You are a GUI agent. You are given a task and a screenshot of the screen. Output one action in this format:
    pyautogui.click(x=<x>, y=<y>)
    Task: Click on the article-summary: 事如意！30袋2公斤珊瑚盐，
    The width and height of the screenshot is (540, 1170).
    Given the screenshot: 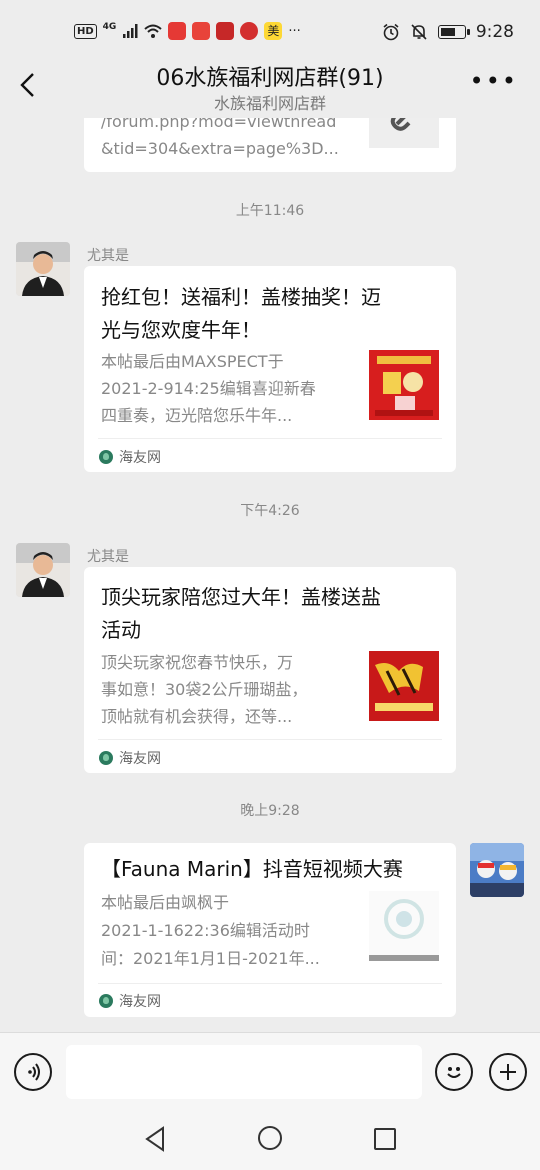 What is the action you would take?
    pyautogui.click(x=204, y=689)
    